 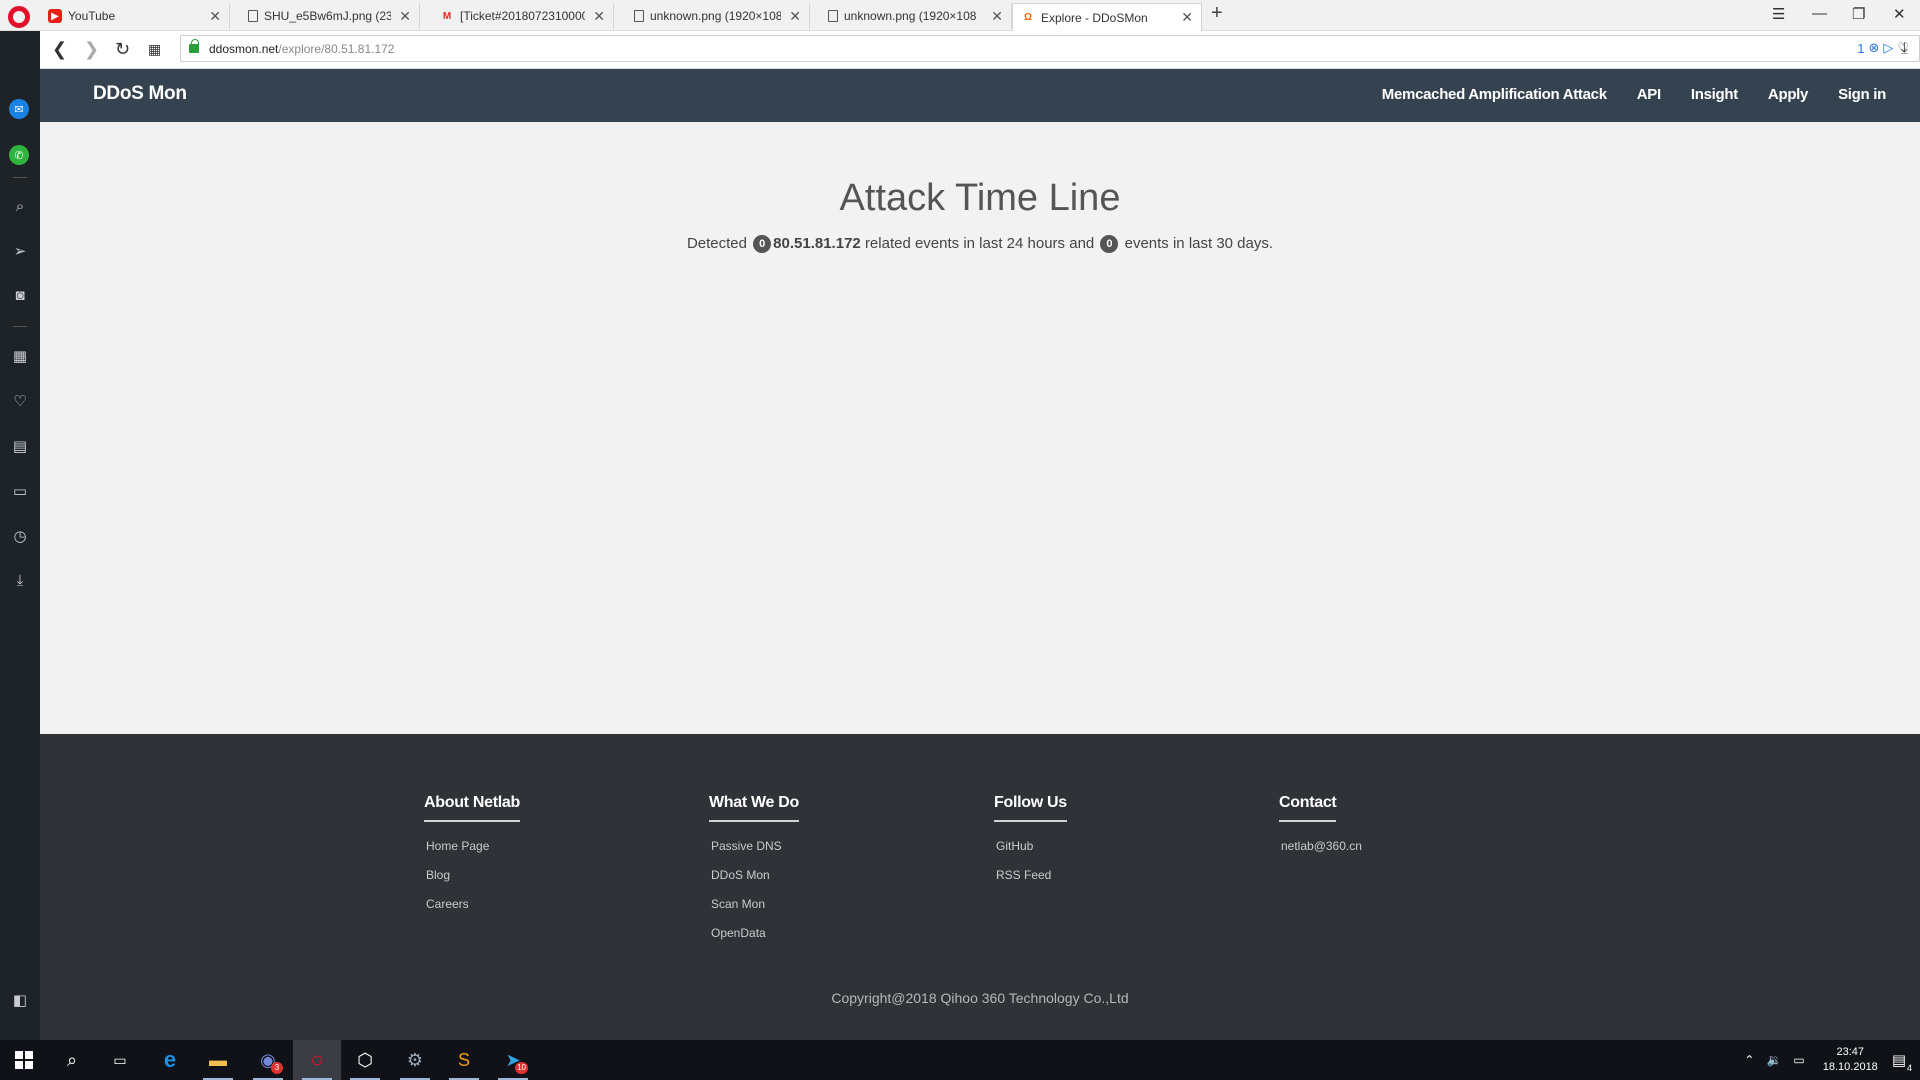 I want to click on page-title: Attack Time Line, so click(x=980, y=198).